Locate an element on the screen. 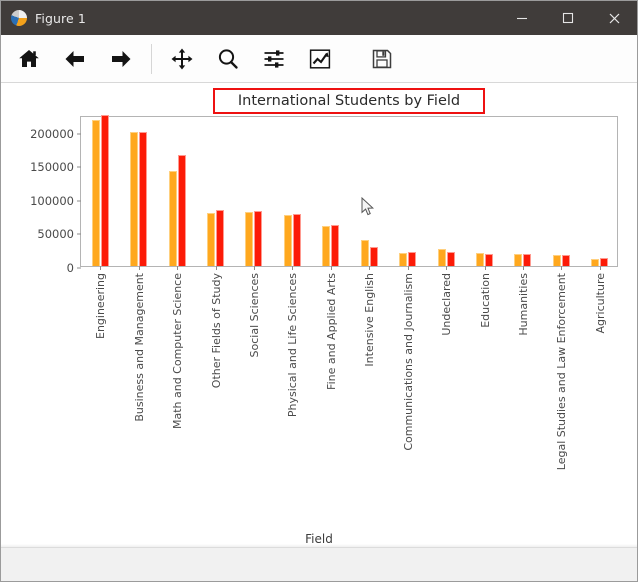 Image resolution: width=638 pixels, height=582 pixels. page-title: International Students by Field is located at coordinates (349, 101).